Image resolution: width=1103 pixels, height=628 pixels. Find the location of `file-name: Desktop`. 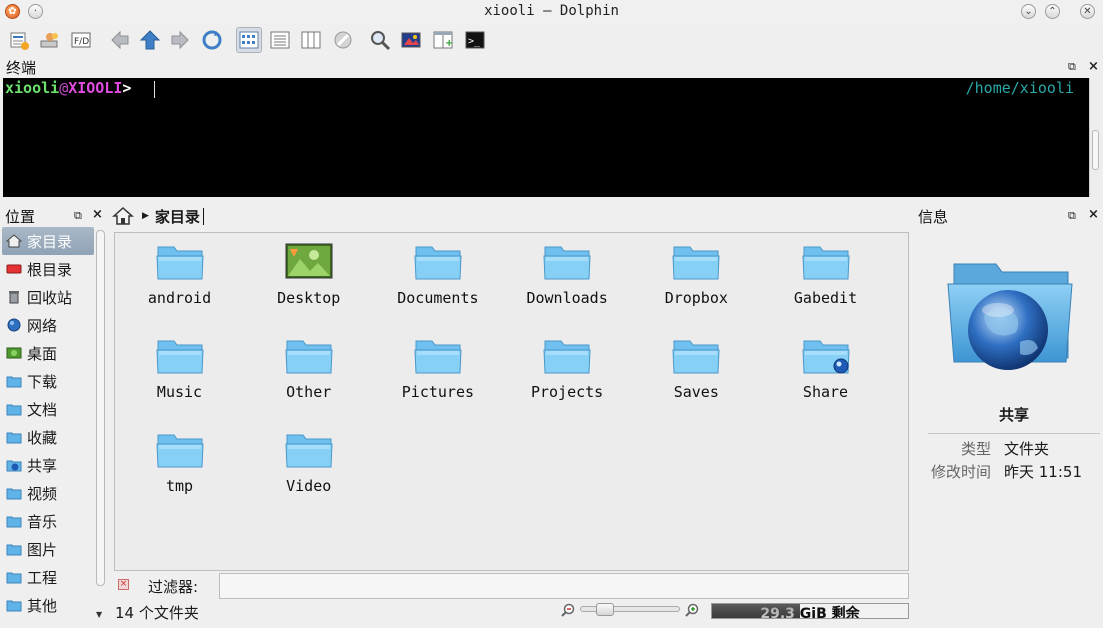

file-name: Desktop is located at coordinates (309, 298).